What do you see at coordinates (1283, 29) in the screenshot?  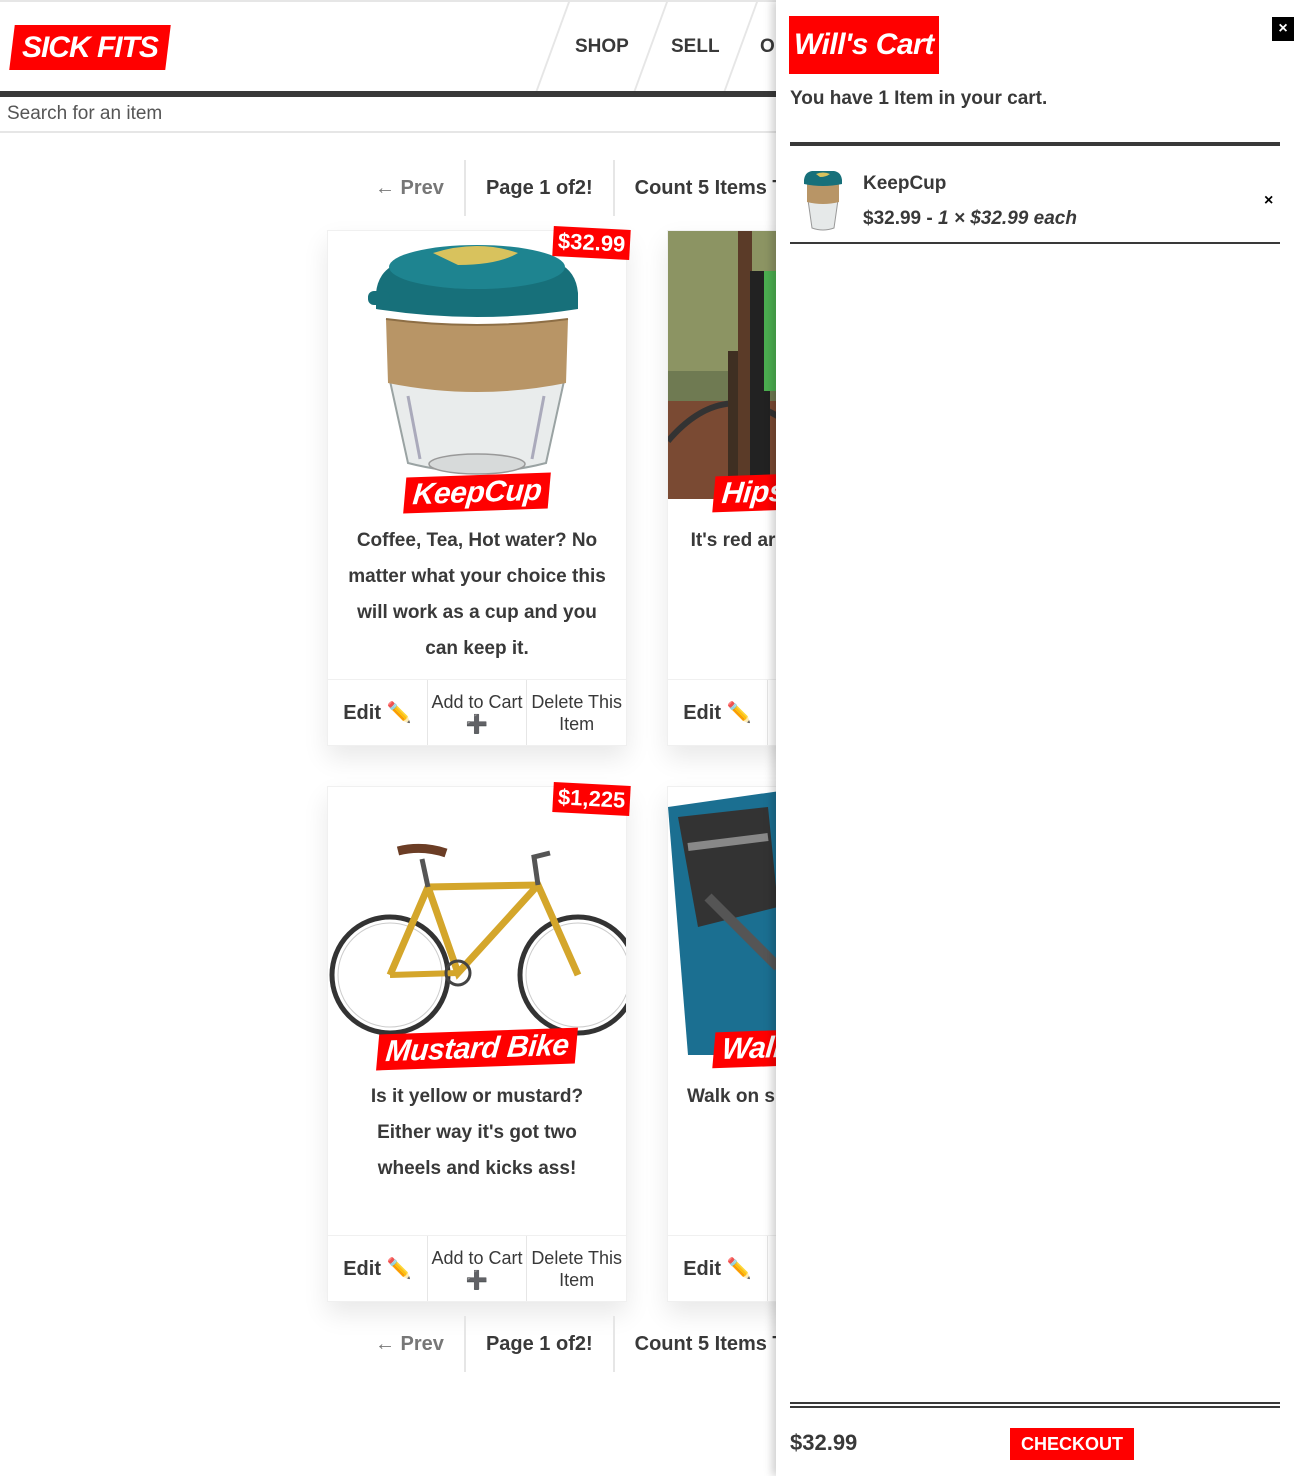 I see `close-cart-button: ×` at bounding box center [1283, 29].